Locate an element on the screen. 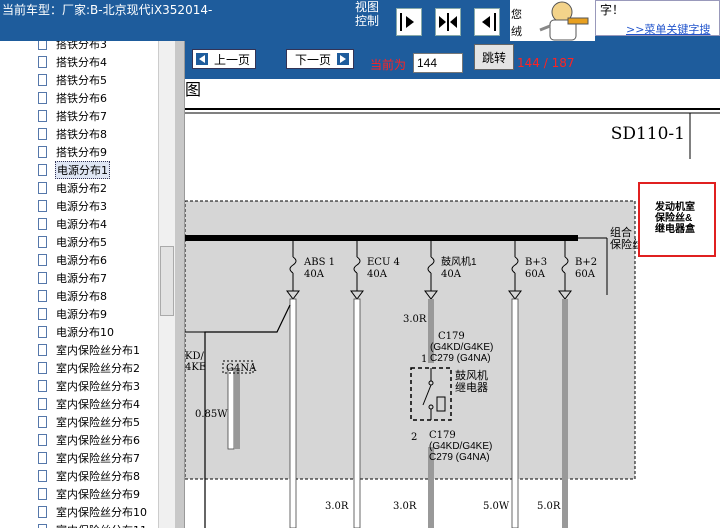  menu-keyword-search-link: >>菜单关键字搜 is located at coordinates (668, 29).